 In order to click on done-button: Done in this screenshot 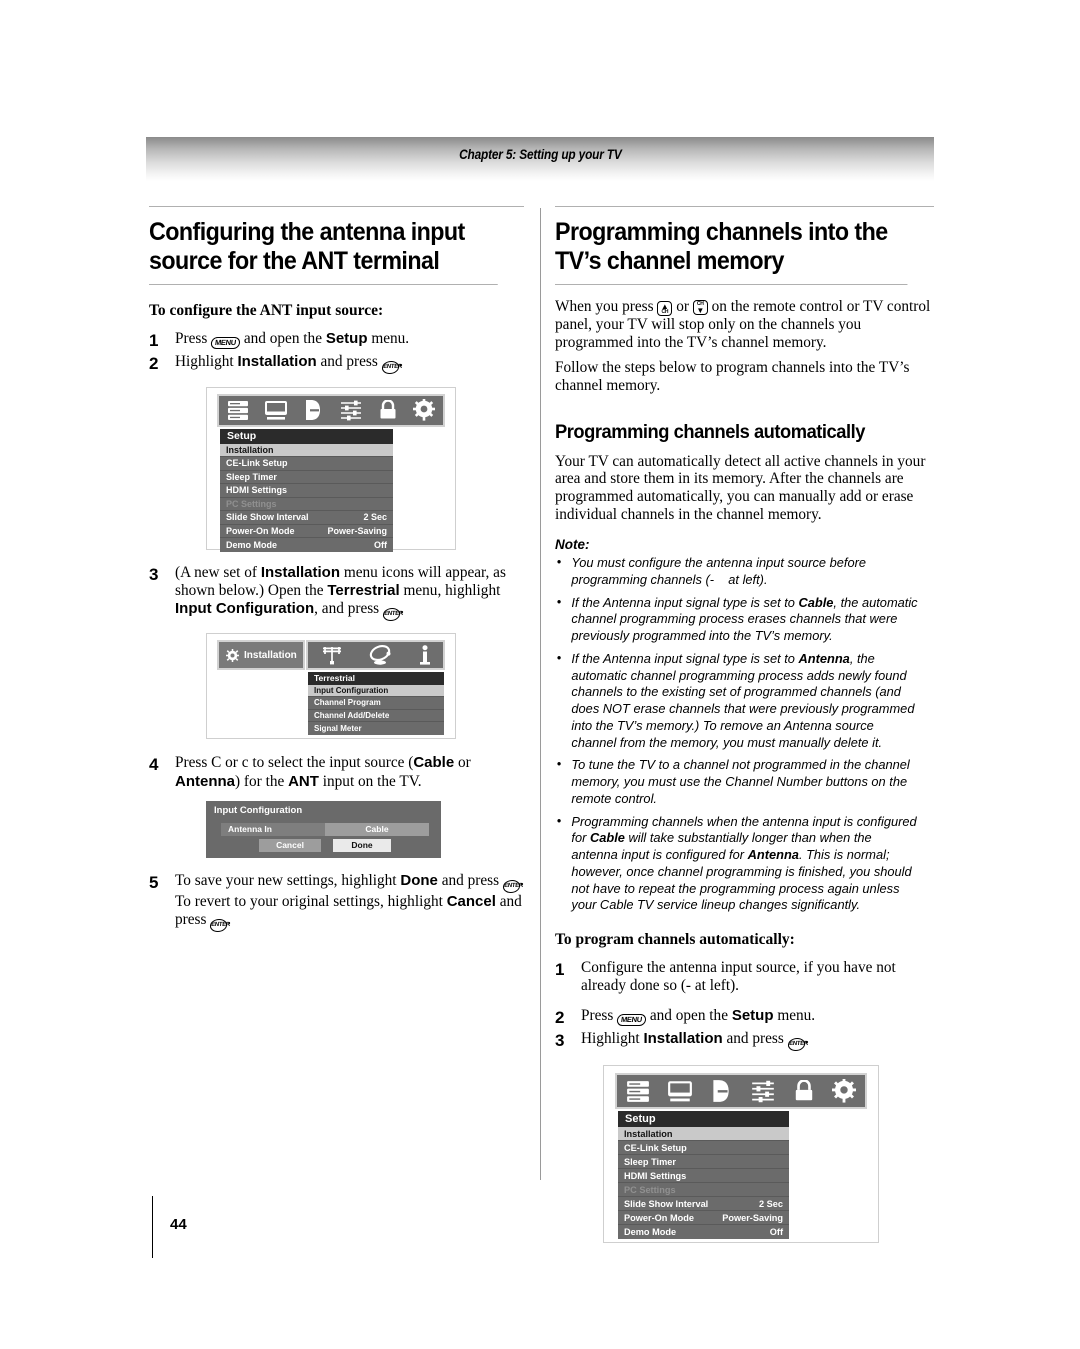, I will do `click(362, 845)`.